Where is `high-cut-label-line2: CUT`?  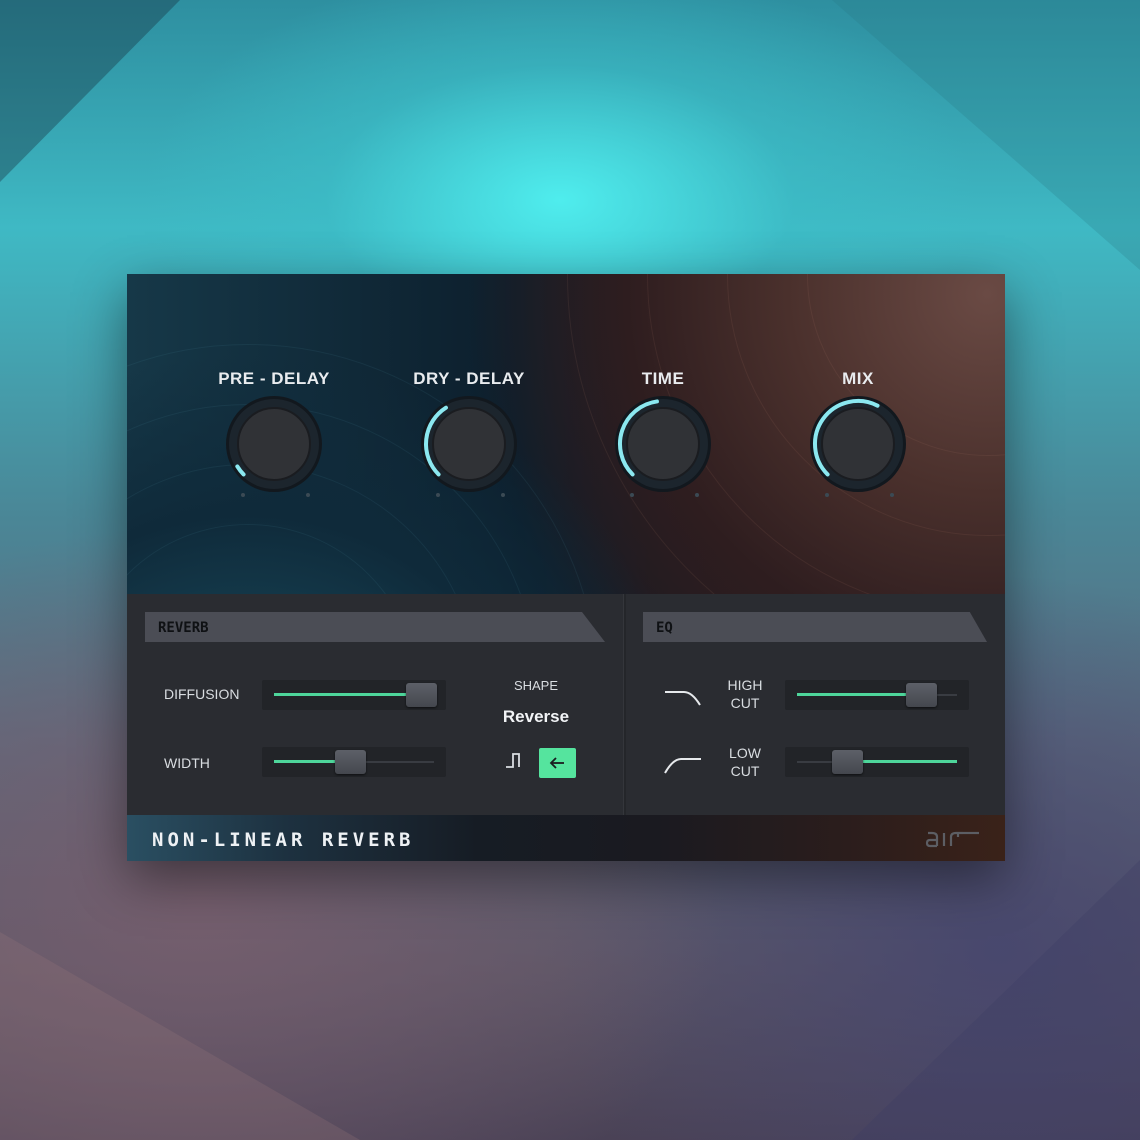 high-cut-label-line2: CUT is located at coordinates (745, 703).